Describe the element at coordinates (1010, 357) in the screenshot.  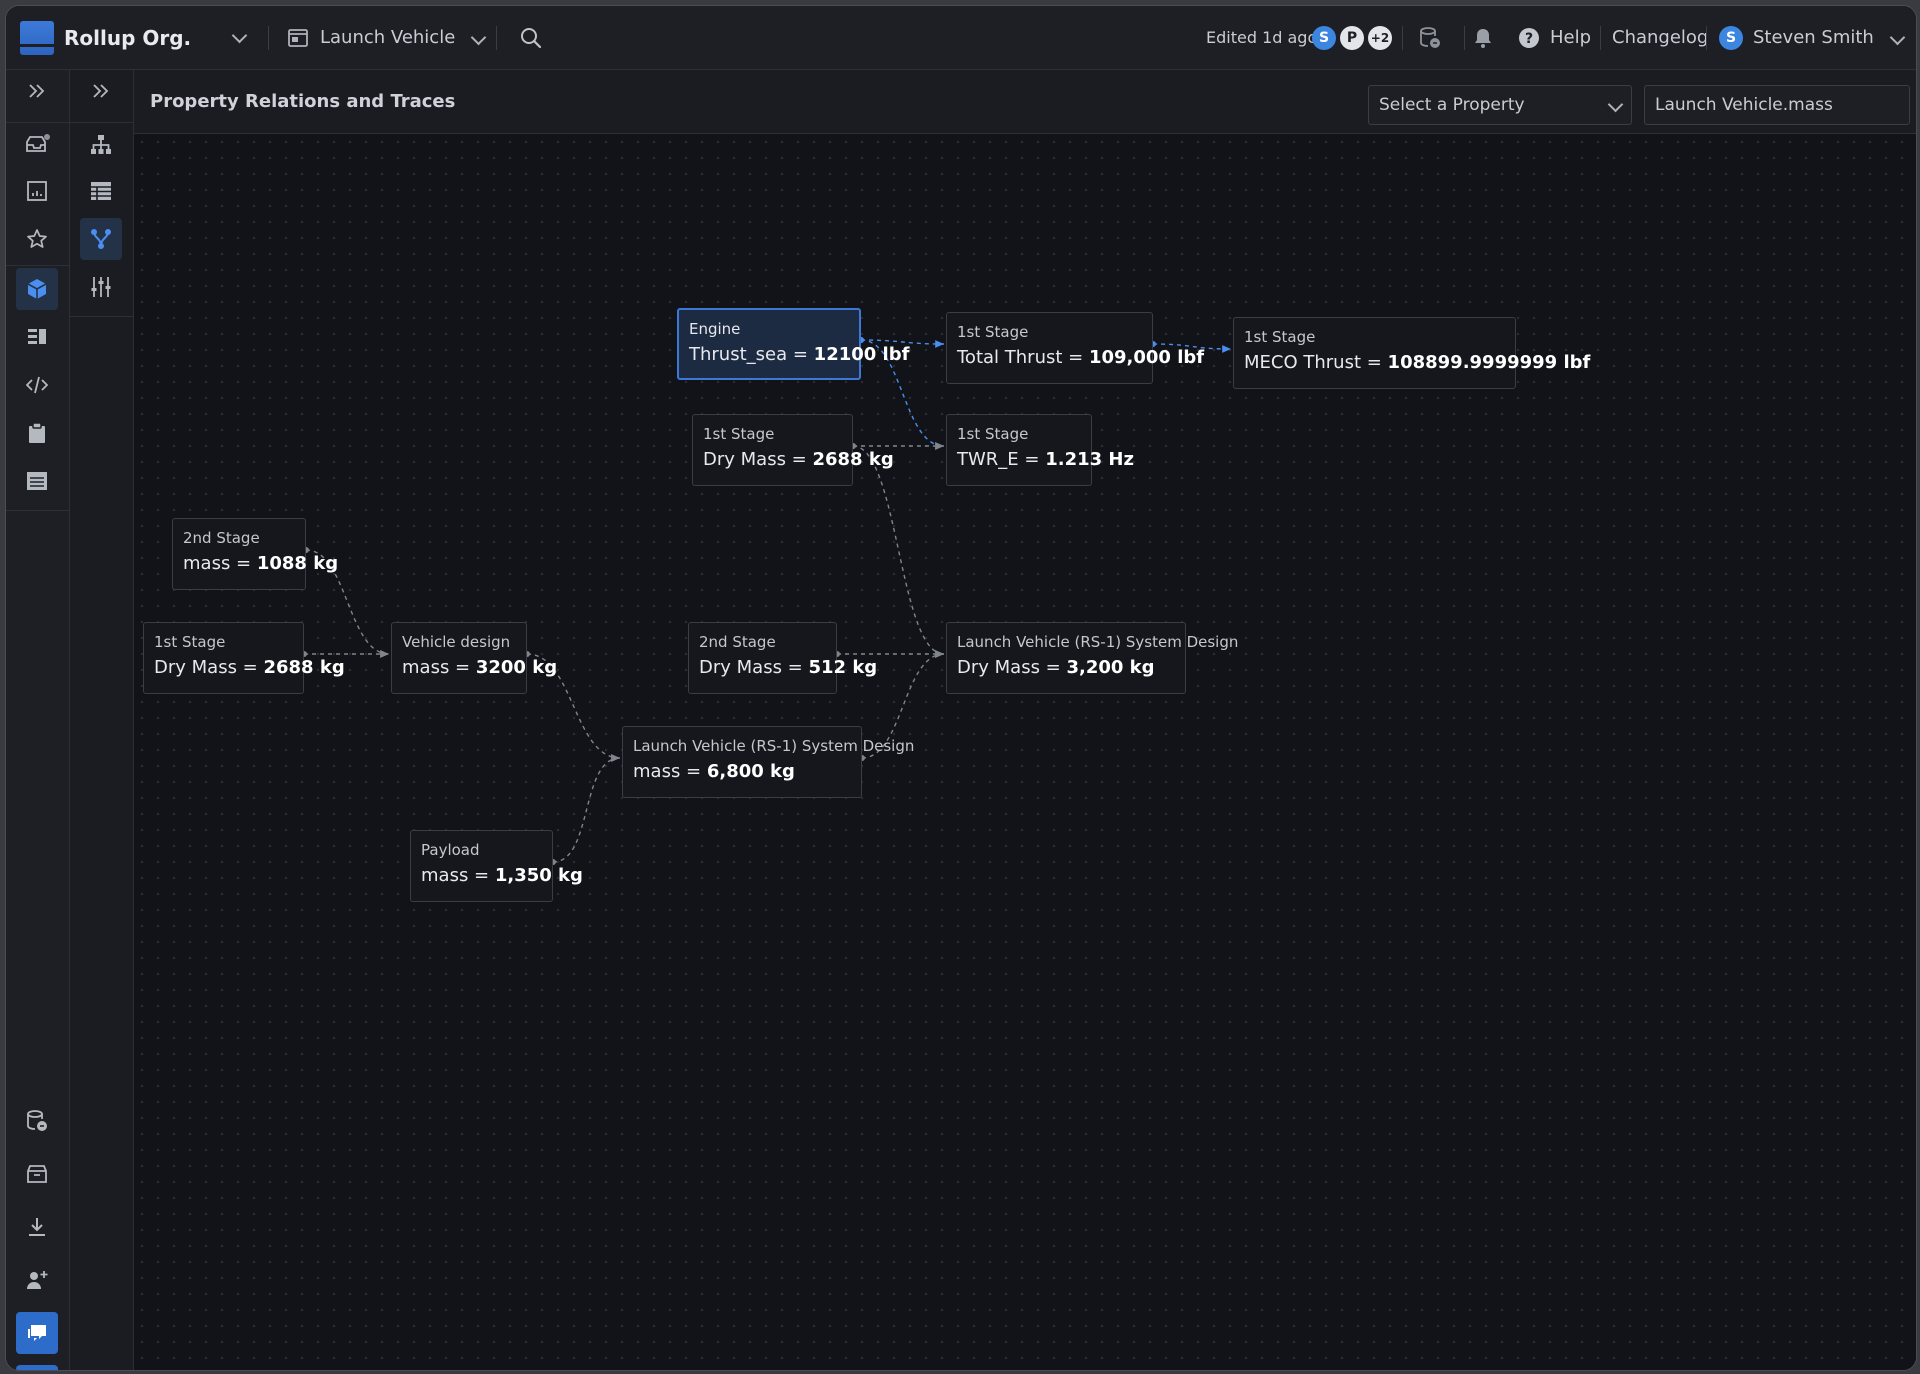
I see `node-property-name: Total Thrust` at that location.